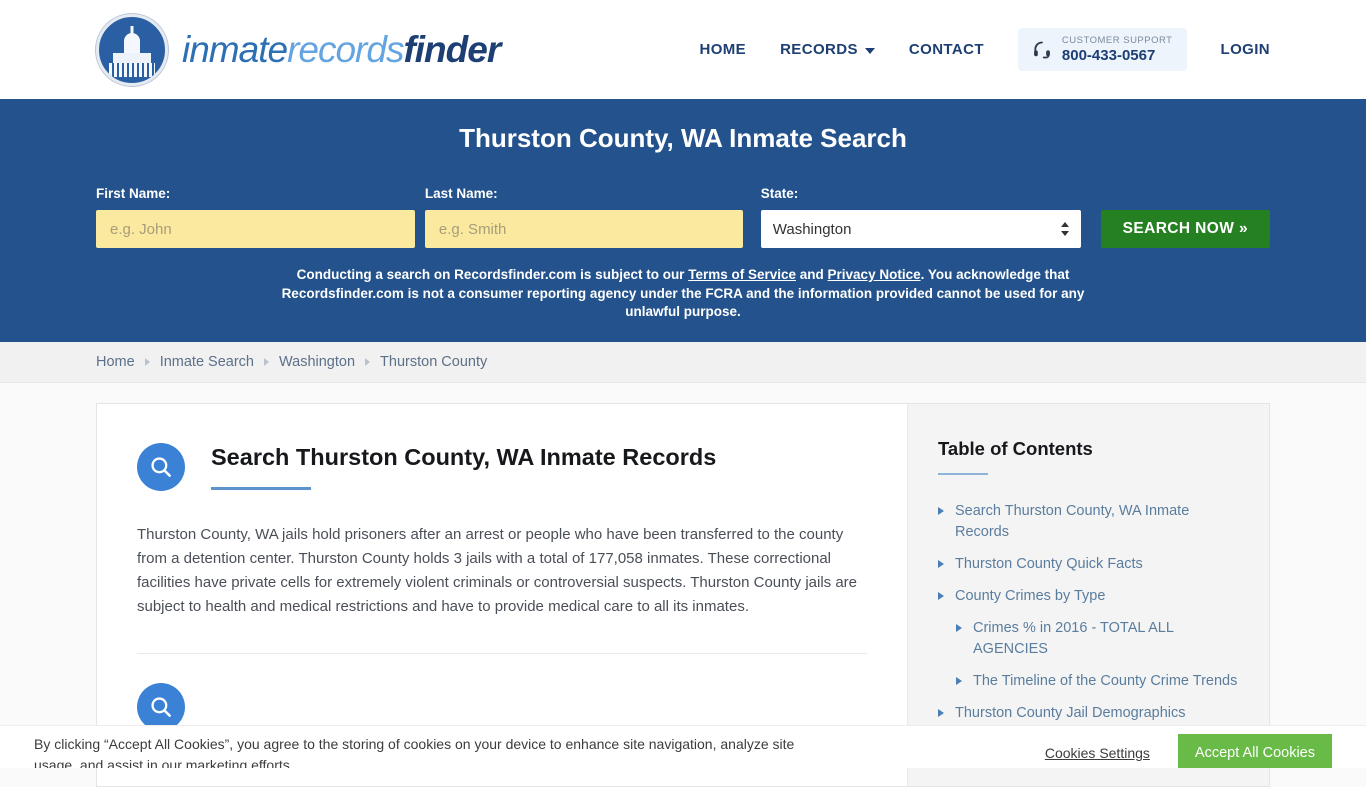 The height and width of the screenshot is (787, 1366). What do you see at coordinates (207, 362) in the screenshot?
I see `breadcrumb-item-inmate-search: Inmate Search` at bounding box center [207, 362].